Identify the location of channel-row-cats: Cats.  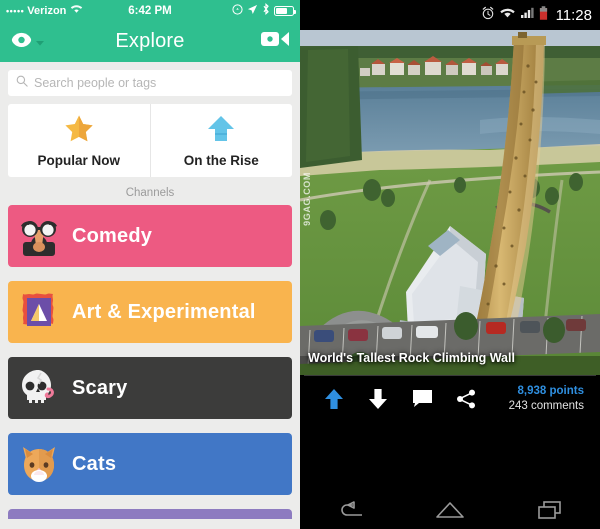
(150, 464).